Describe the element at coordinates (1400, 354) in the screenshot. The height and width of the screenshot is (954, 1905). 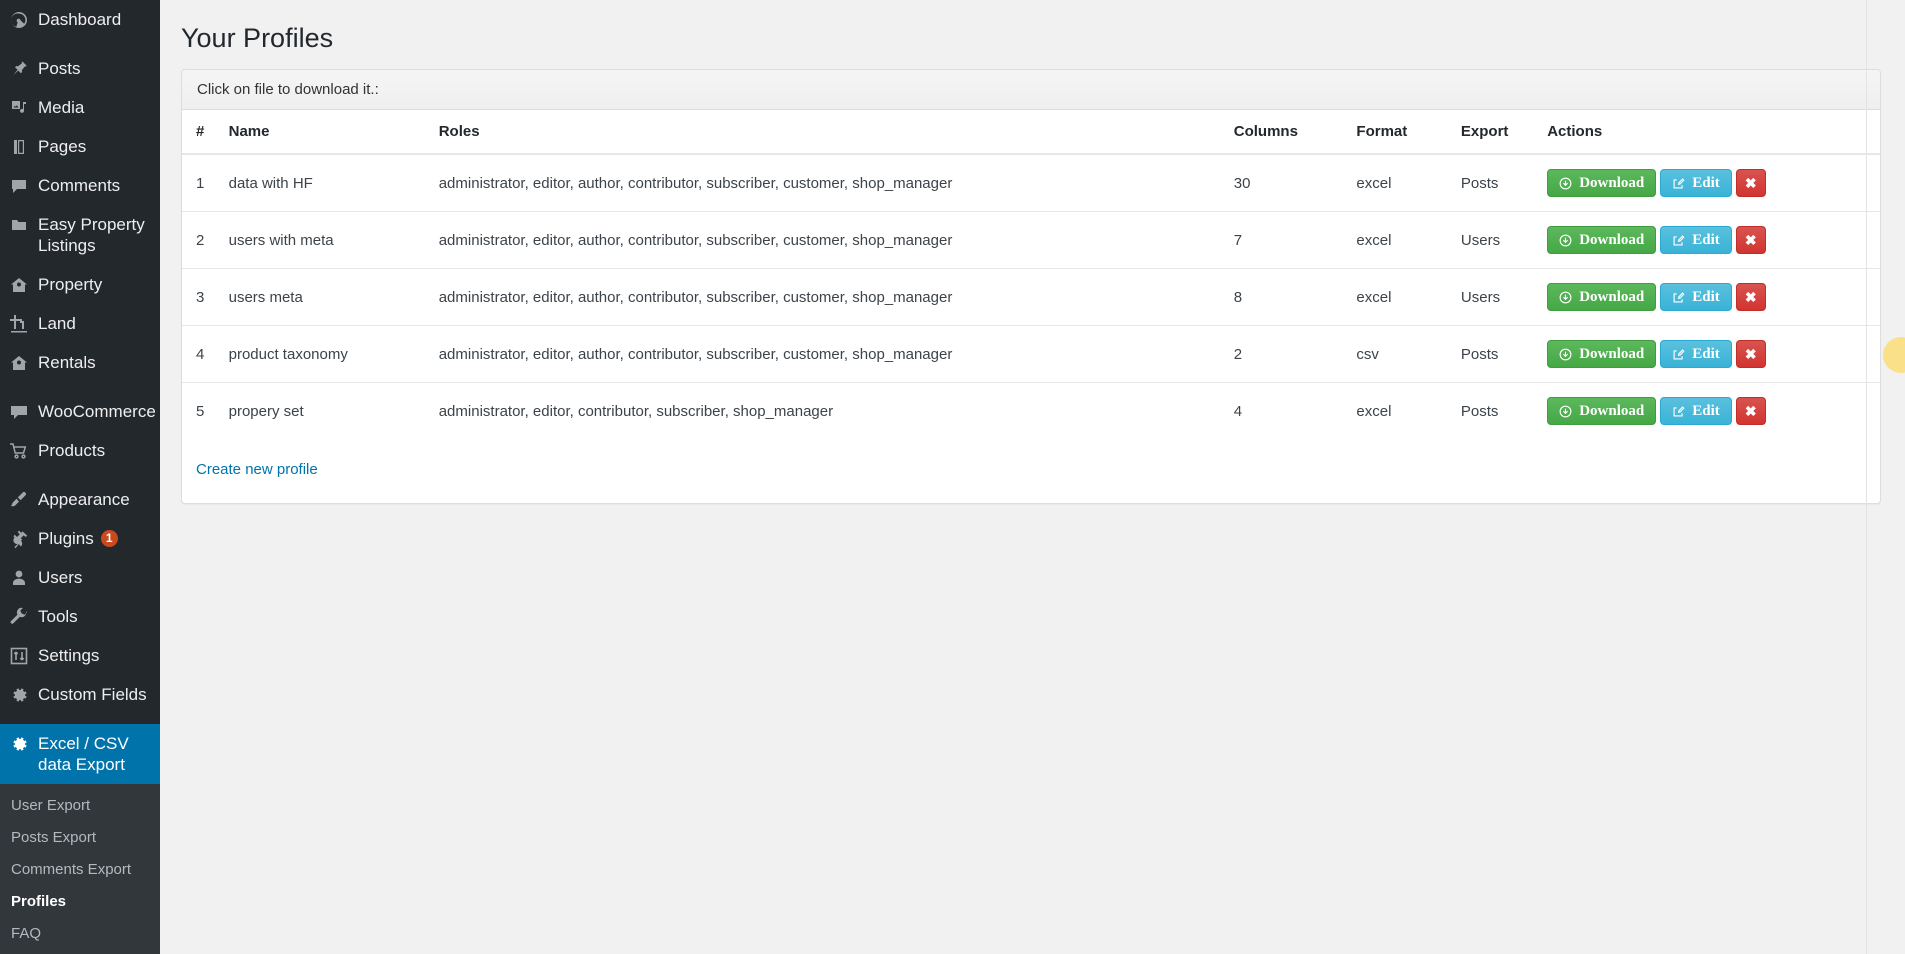
I see `cell-format: csv` at that location.